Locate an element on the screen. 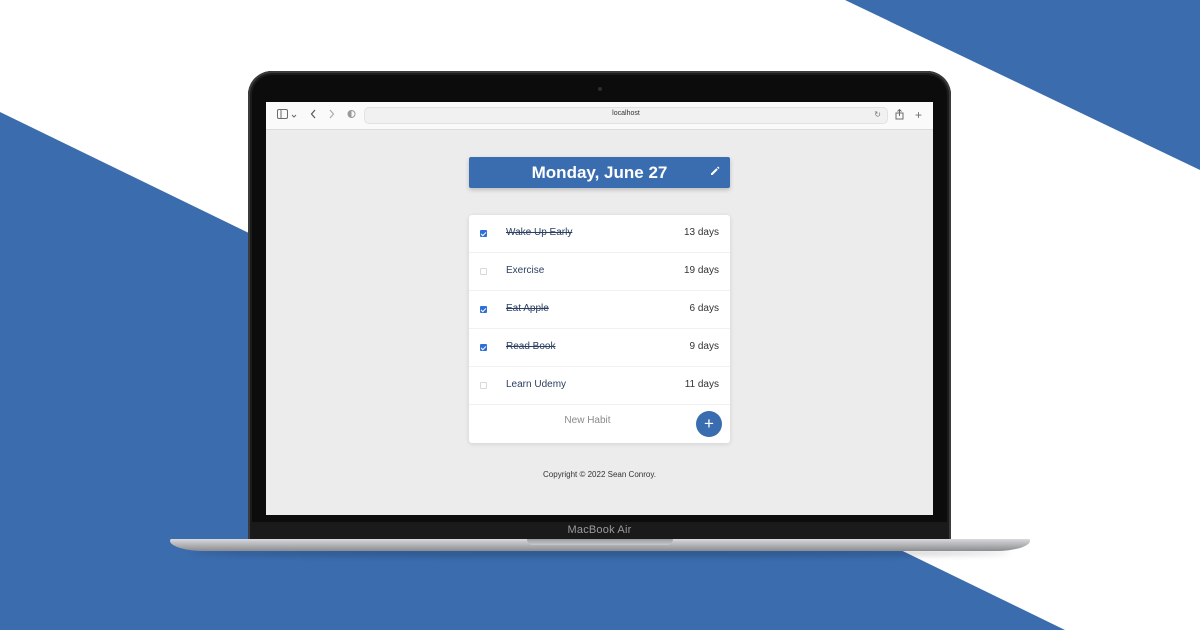 This screenshot has width=1200, height=630. chevron-down-icon is located at coordinates (294, 117).